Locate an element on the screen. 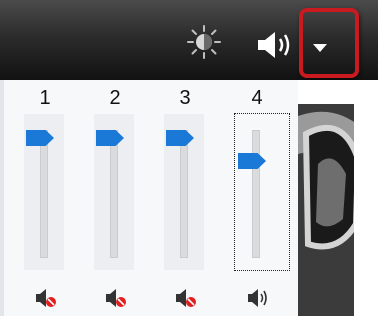 The height and width of the screenshot is (321, 378). dropdown-button is located at coordinates (329, 43).